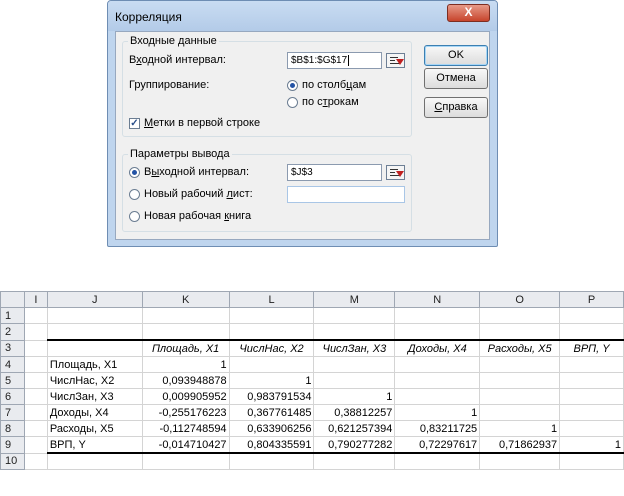  Describe the element at coordinates (35, 299) in the screenshot. I see `column-header: I` at that location.